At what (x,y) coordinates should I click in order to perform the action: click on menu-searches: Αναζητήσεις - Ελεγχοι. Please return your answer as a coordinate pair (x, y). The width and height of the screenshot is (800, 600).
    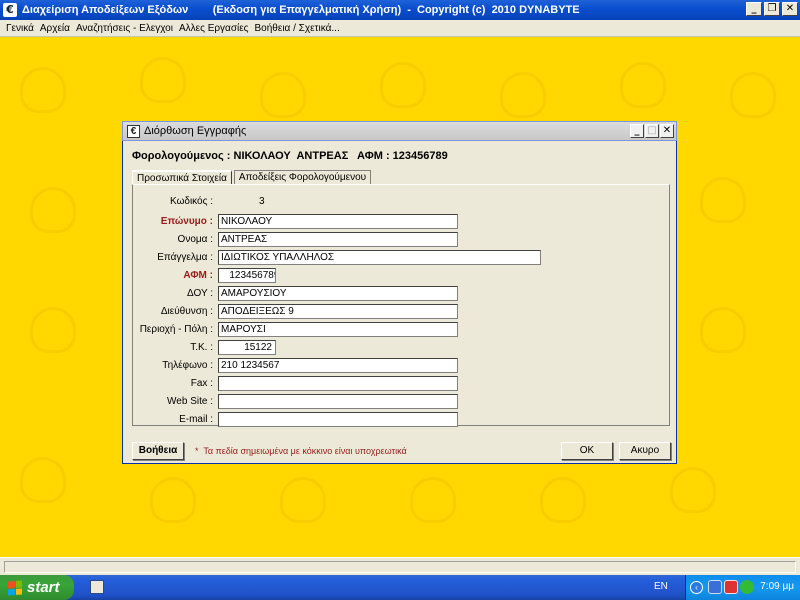
    Looking at the image, I should click on (124, 28).